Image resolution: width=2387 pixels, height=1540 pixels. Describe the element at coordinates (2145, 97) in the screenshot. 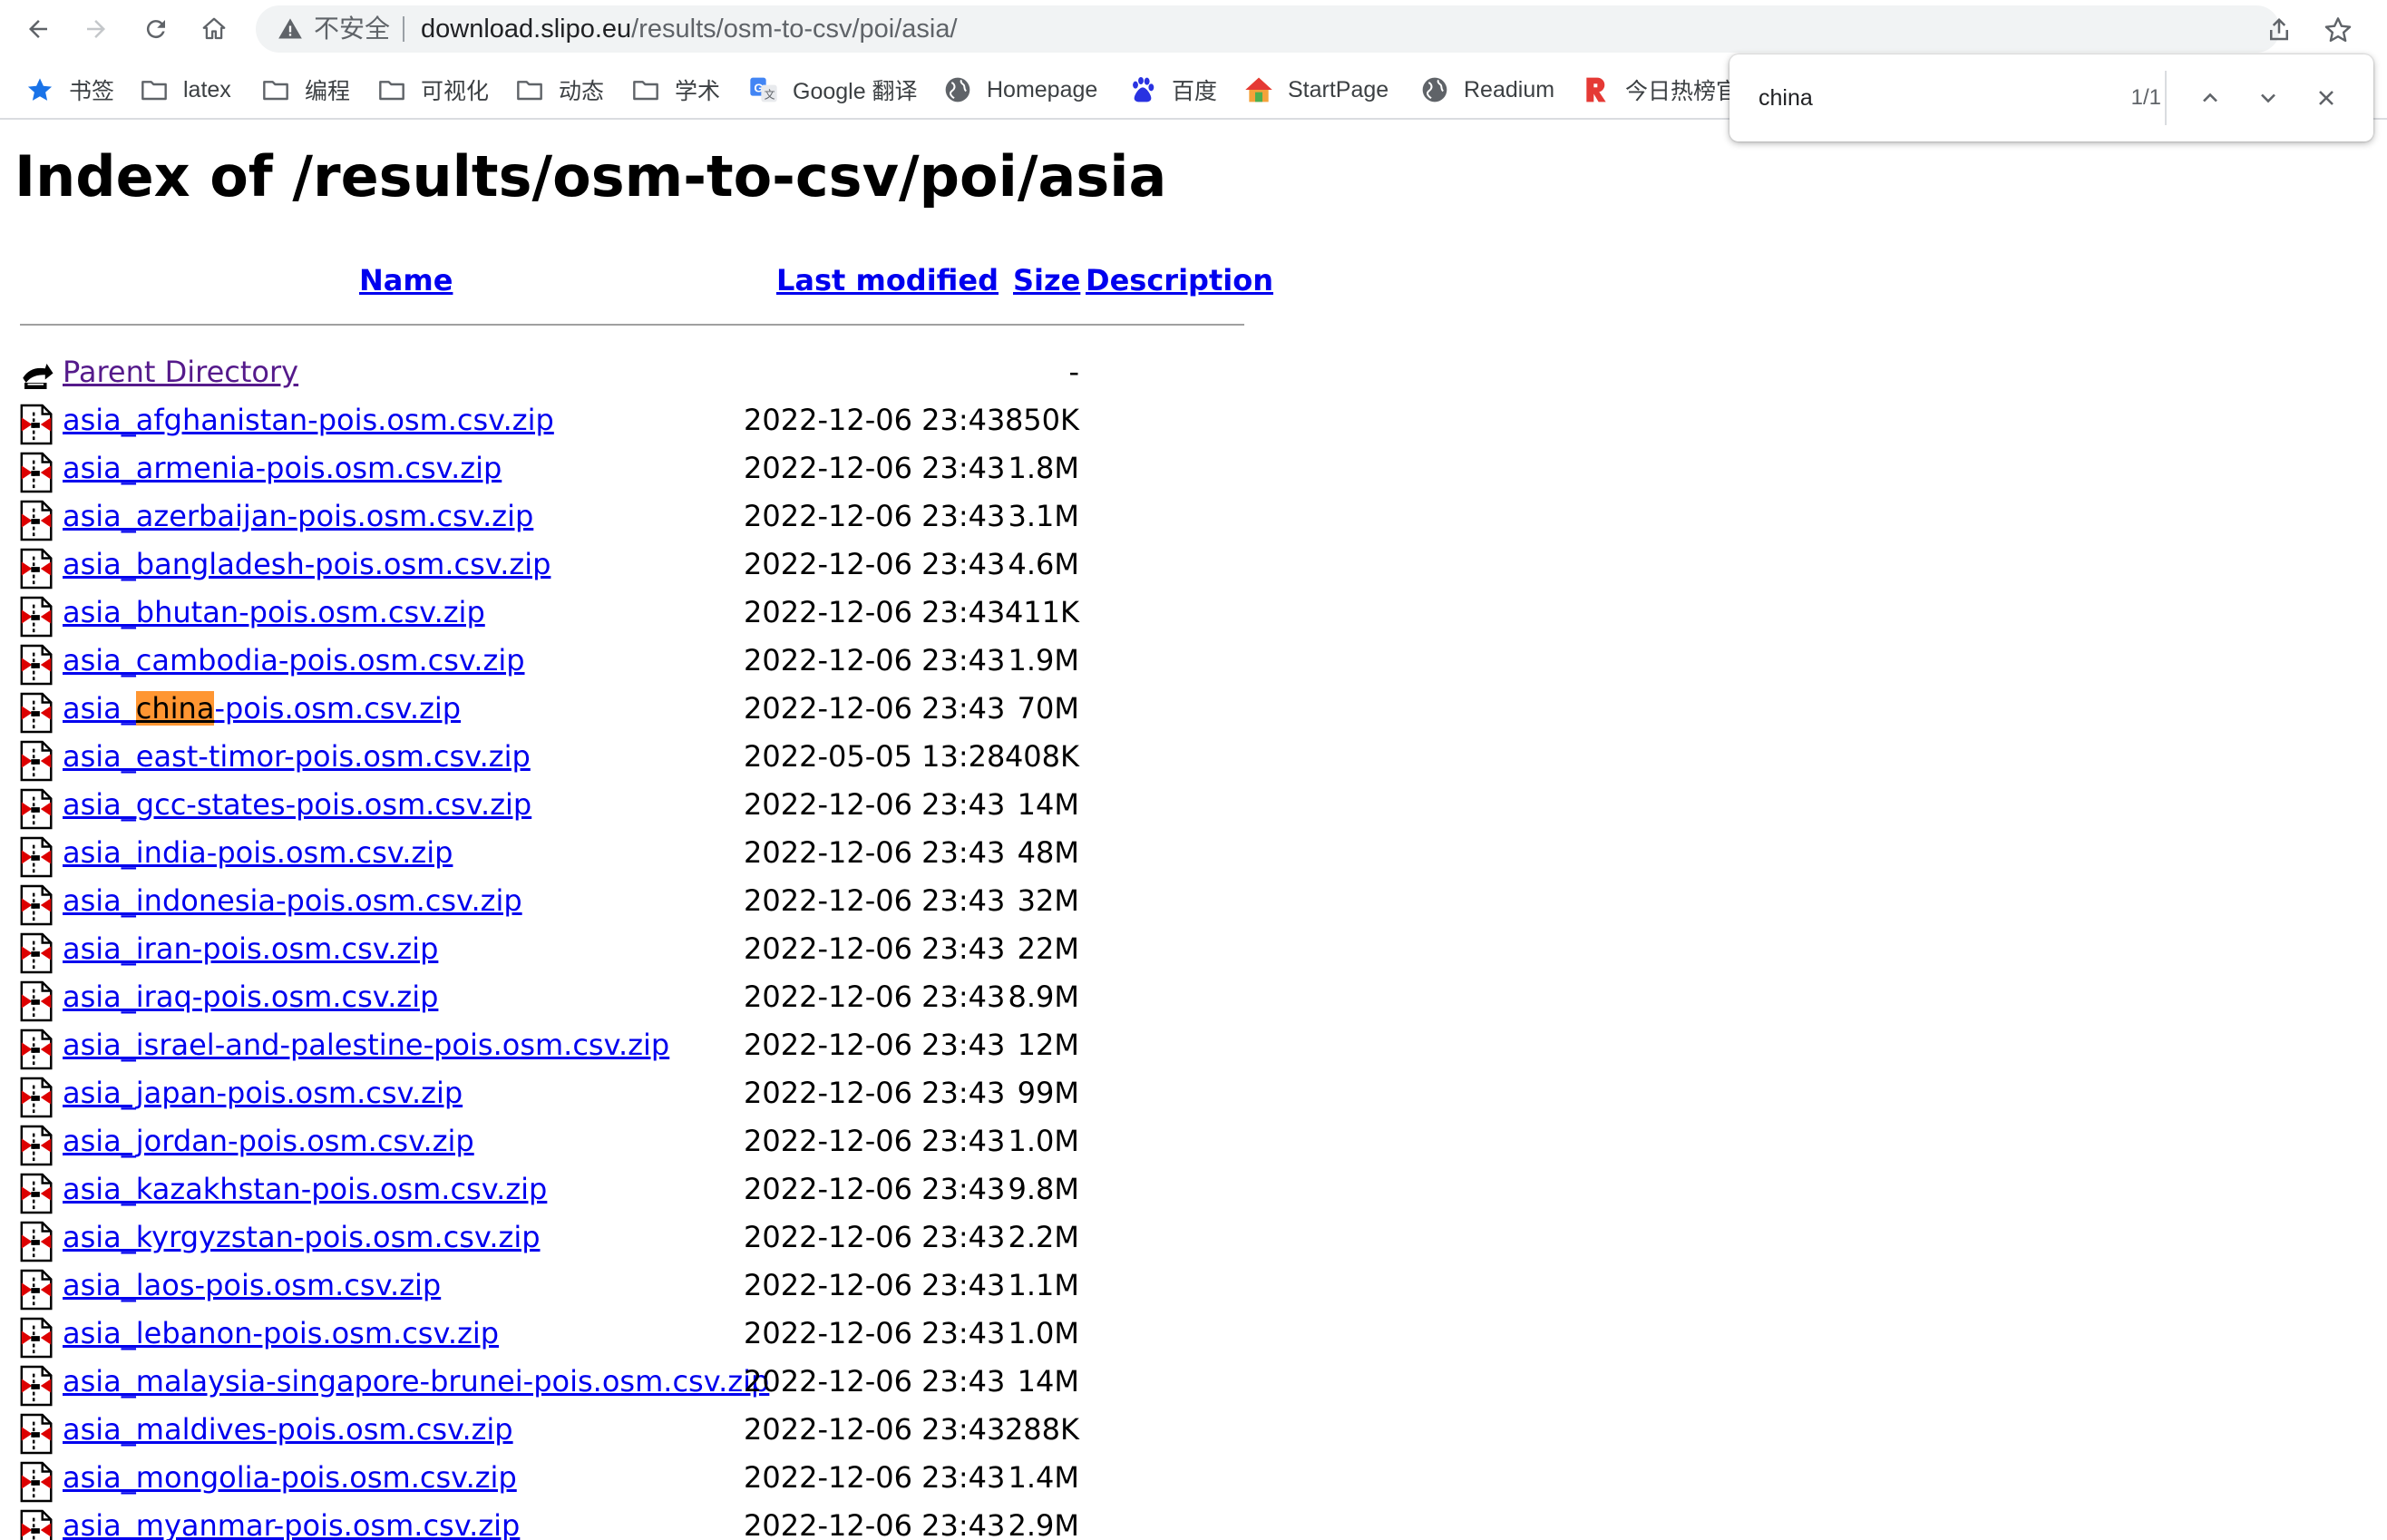

I see `find-match-count: 1/1` at that location.